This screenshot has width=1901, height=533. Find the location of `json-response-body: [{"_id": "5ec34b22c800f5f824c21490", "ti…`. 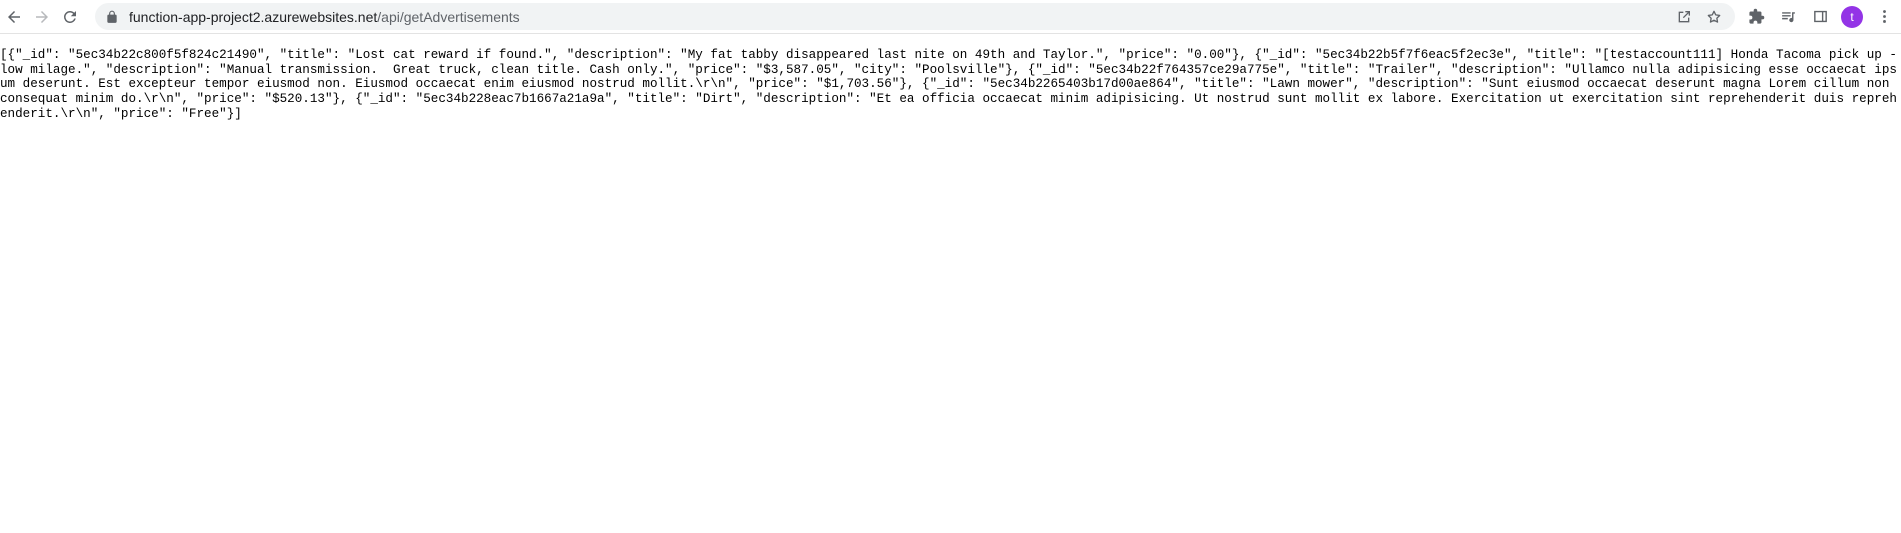

json-response-body: [{"_id": "5ec34b22c800f5f824c21490", "ti… is located at coordinates (948, 84).